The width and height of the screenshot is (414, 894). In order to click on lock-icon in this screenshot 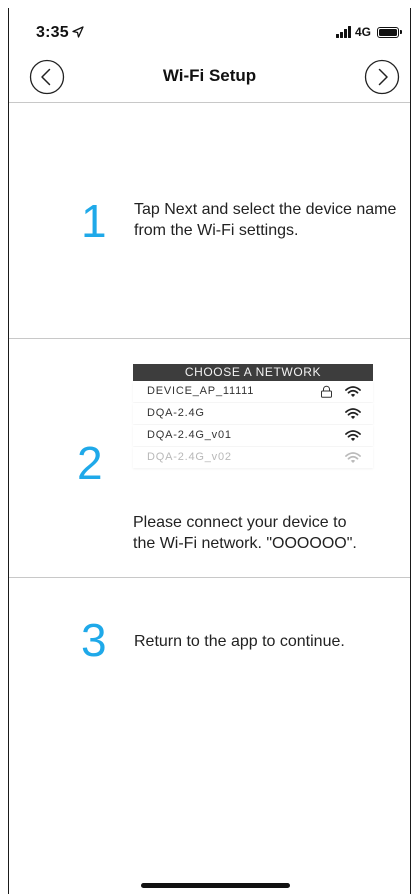, I will do `click(326, 391)`.